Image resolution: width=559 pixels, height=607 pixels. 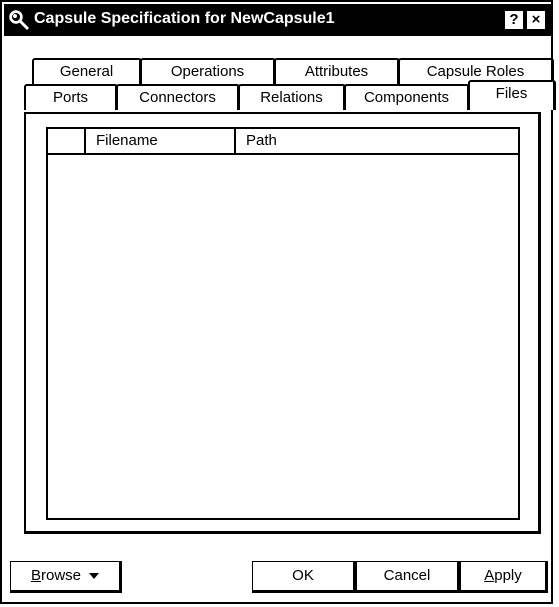 I want to click on tab-label: Operations, so click(x=207, y=71).